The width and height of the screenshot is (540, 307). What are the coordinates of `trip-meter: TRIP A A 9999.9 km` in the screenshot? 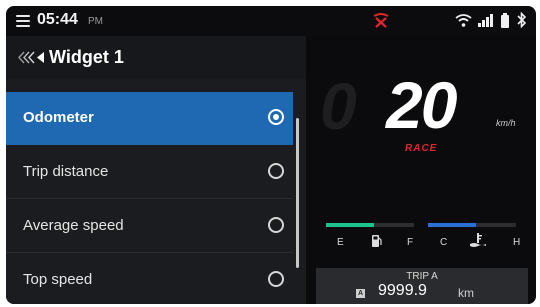 It's located at (422, 286).